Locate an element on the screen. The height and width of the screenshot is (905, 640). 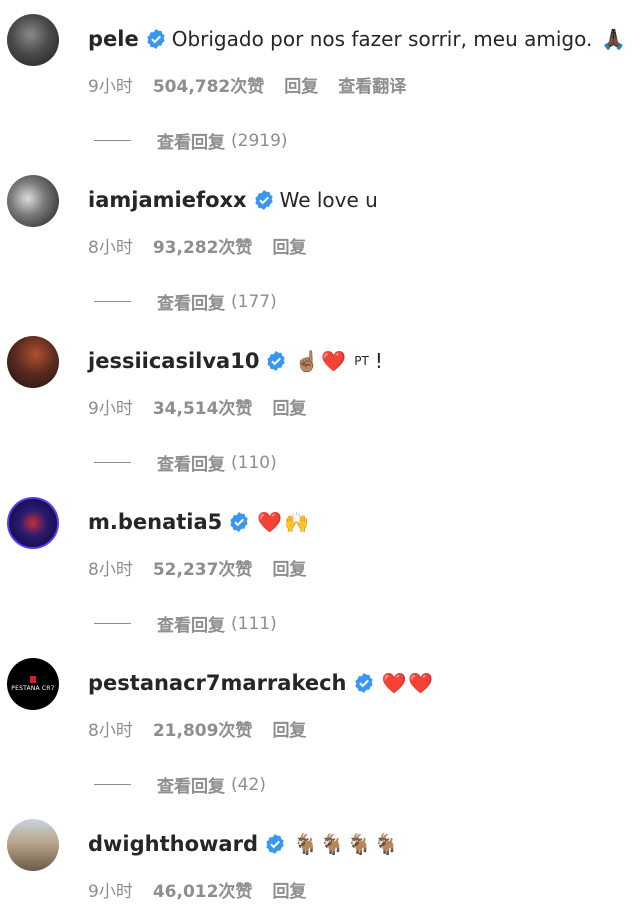
reply-count: (110) is located at coordinates (254, 462).